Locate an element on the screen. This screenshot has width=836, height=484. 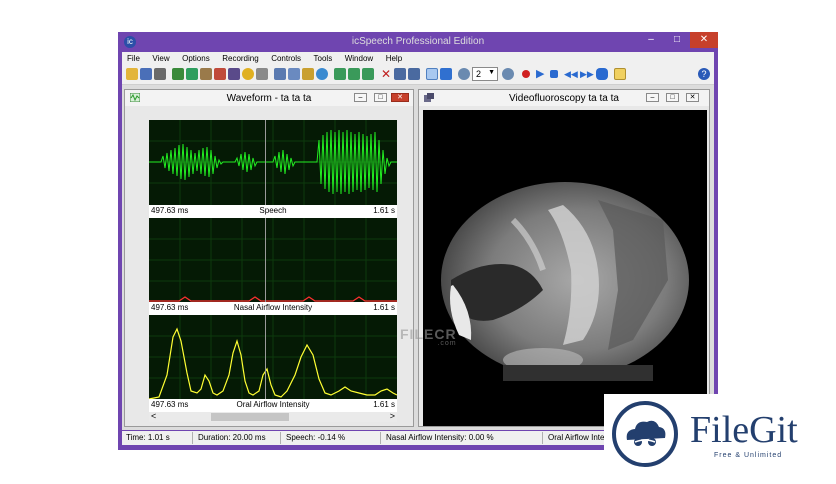
pitch-icon is located at coordinates (220, 74).